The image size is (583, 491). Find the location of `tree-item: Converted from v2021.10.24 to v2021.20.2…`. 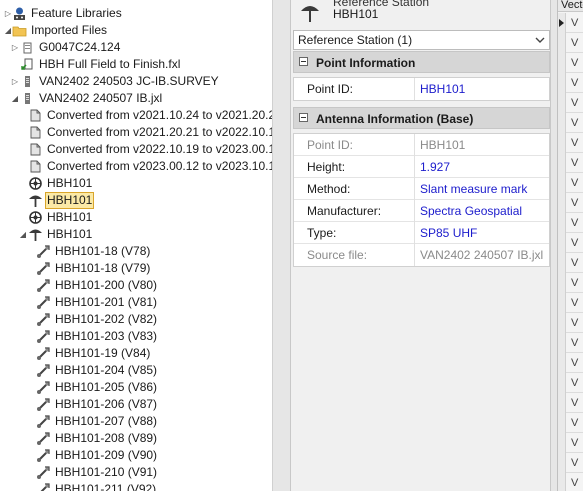

tree-item: Converted from v2021.10.24 to v2021.20.2… is located at coordinates (136, 115).